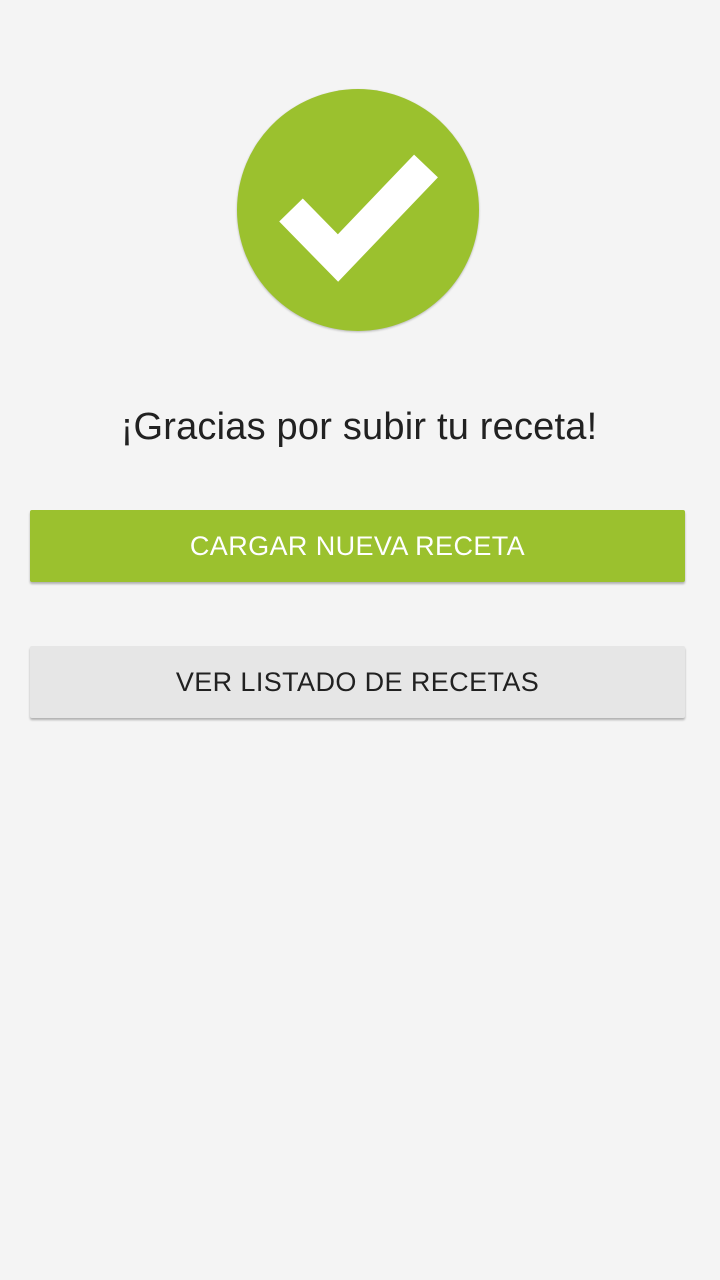 The width and height of the screenshot is (720, 1280). I want to click on upload-new-recipe-label: CARGAR NUEVA RECETA, so click(357, 545).